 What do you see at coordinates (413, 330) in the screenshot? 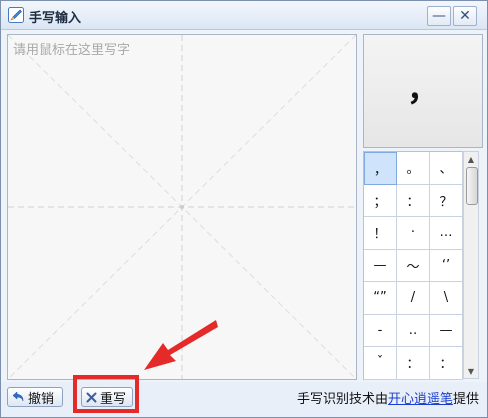
I see `candidate-item: ‥` at bounding box center [413, 330].